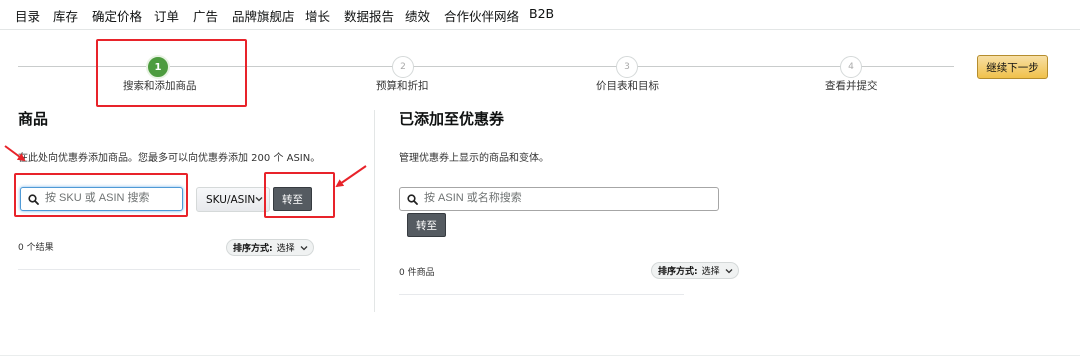 This screenshot has height=361, width=1080. I want to click on annotation-arrow-go, so click(351, 176).